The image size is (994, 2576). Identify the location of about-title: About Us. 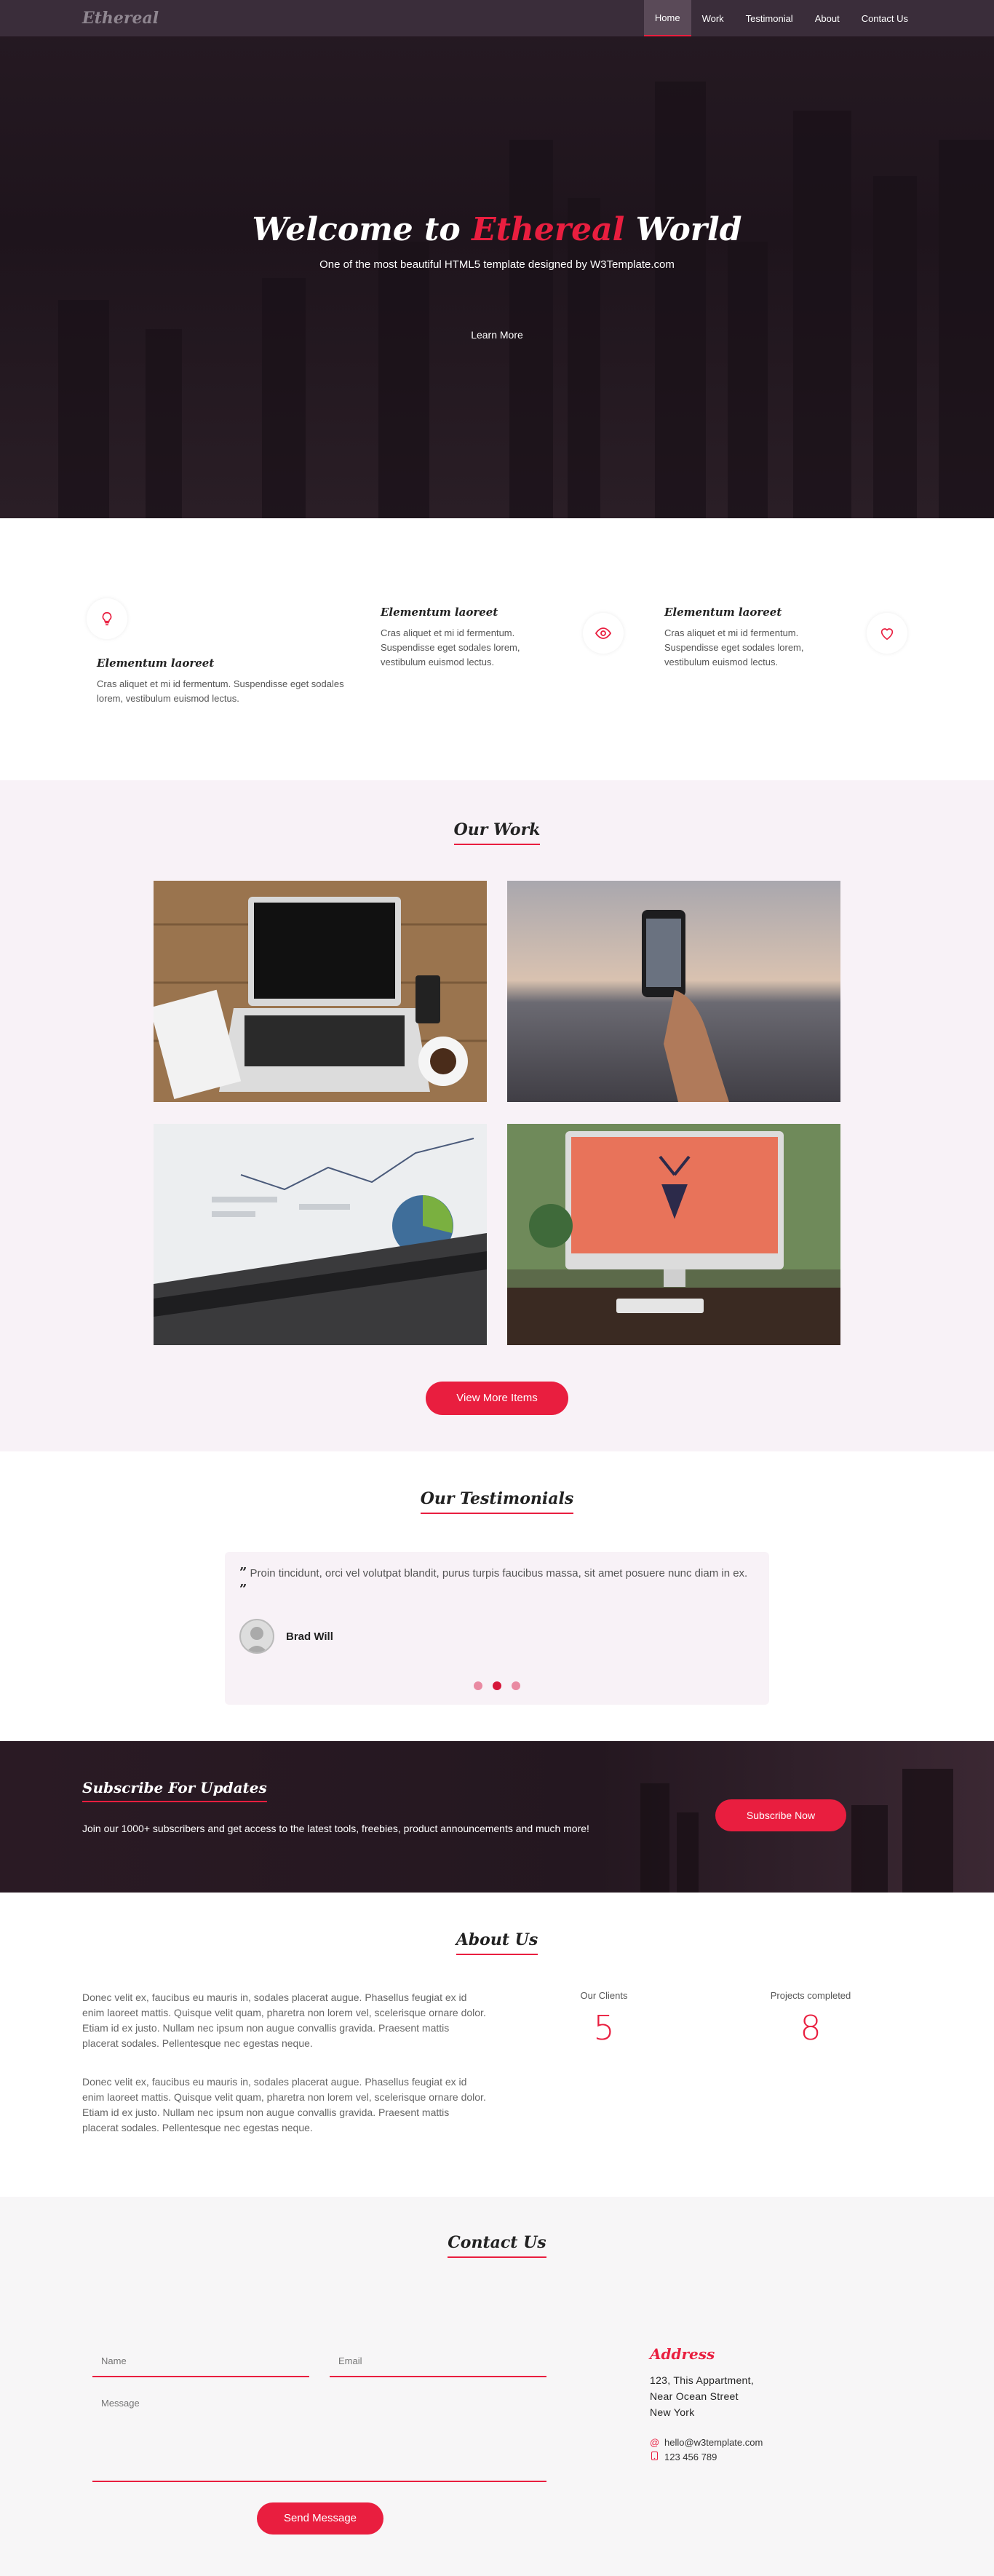
(497, 1942).